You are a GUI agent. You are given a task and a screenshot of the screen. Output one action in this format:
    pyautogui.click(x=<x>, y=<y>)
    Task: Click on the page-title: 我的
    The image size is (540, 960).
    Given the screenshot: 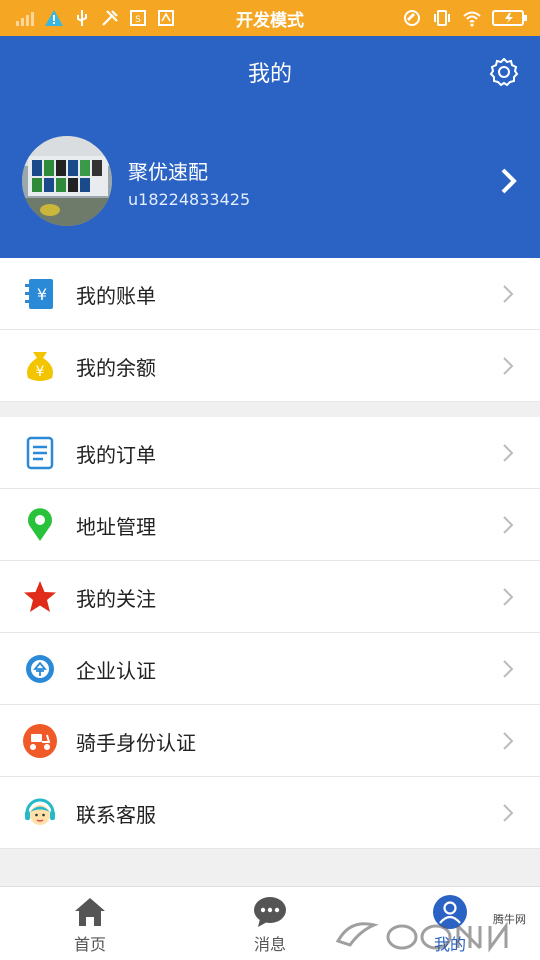 What is the action you would take?
    pyautogui.click(x=269, y=74)
    